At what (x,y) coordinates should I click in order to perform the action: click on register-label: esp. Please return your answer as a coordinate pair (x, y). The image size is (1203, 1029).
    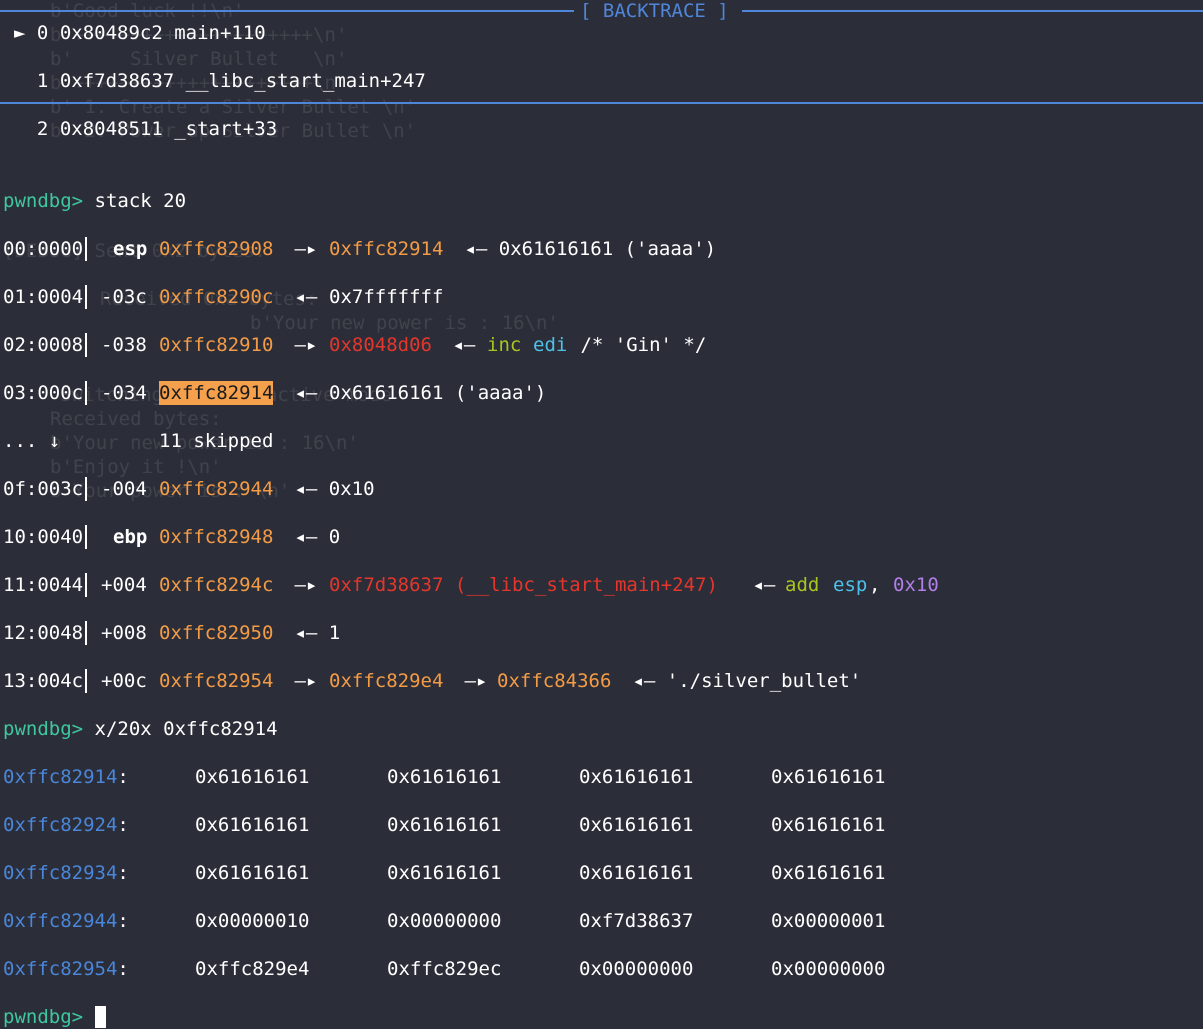
    Looking at the image, I should click on (130, 249).